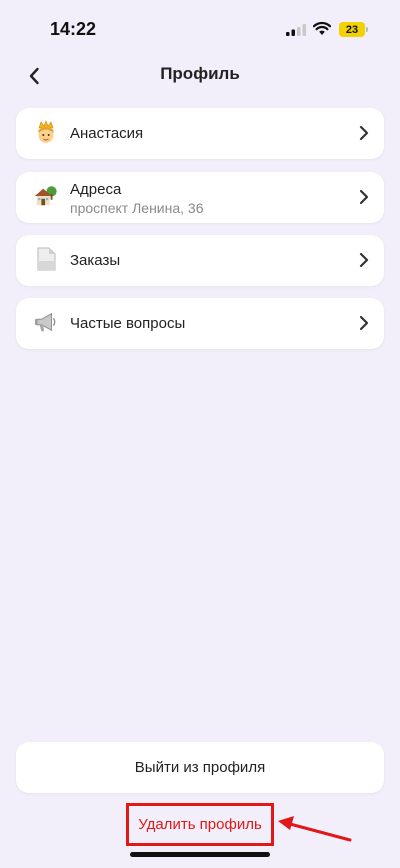 The image size is (400, 868). What do you see at coordinates (95, 260) in the screenshot?
I see `menu-item-label: Заказы` at bounding box center [95, 260].